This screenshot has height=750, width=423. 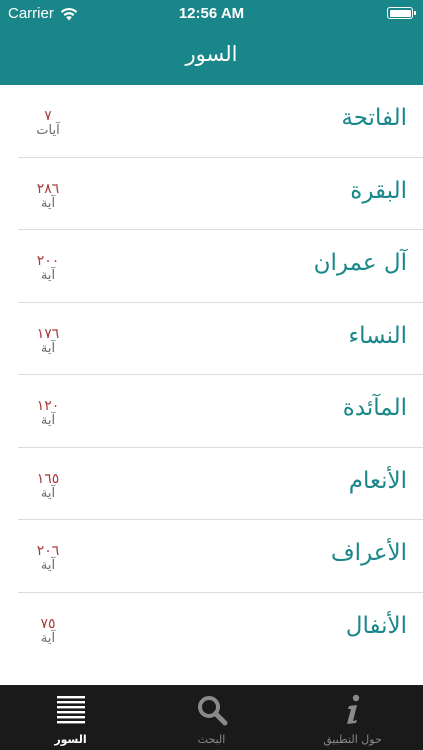 I want to click on ayah-count: ٧٥ آية, so click(x=48, y=631).